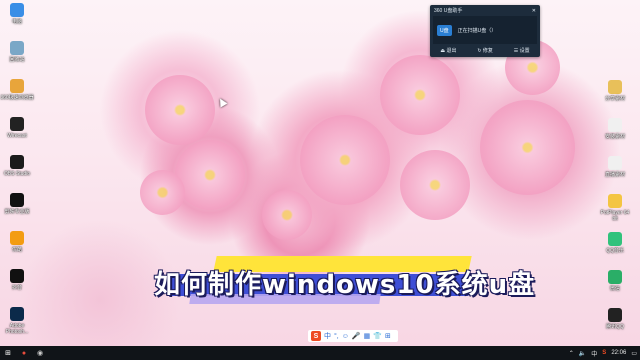  I want to click on wirecast-icon, so click(17, 124).